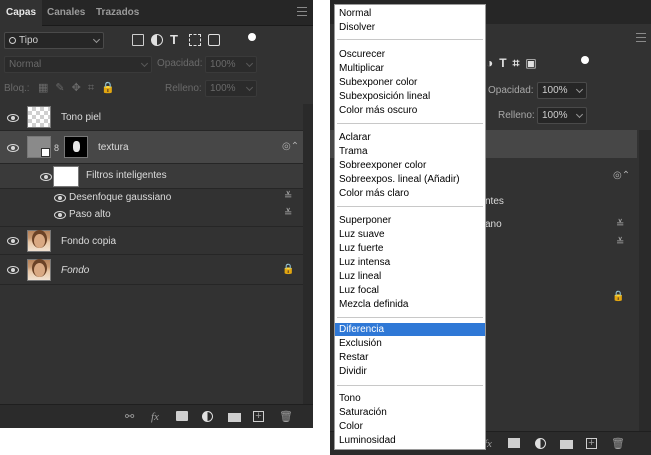  Describe the element at coordinates (81, 117) in the screenshot. I see `layer-name: Tono piel` at that location.